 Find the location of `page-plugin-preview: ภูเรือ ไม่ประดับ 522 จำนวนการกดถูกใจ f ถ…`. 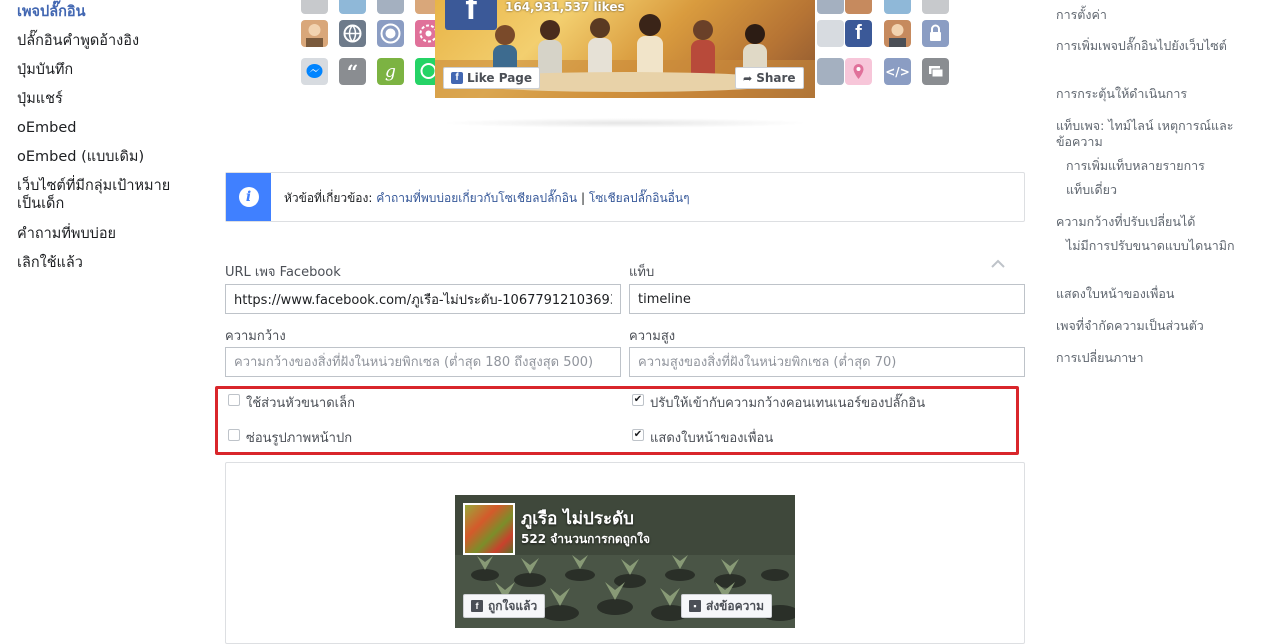

page-plugin-preview: ภูเรือ ไม่ประดับ 522 จำนวนการกดถูกใจ f ถ… is located at coordinates (625, 561).